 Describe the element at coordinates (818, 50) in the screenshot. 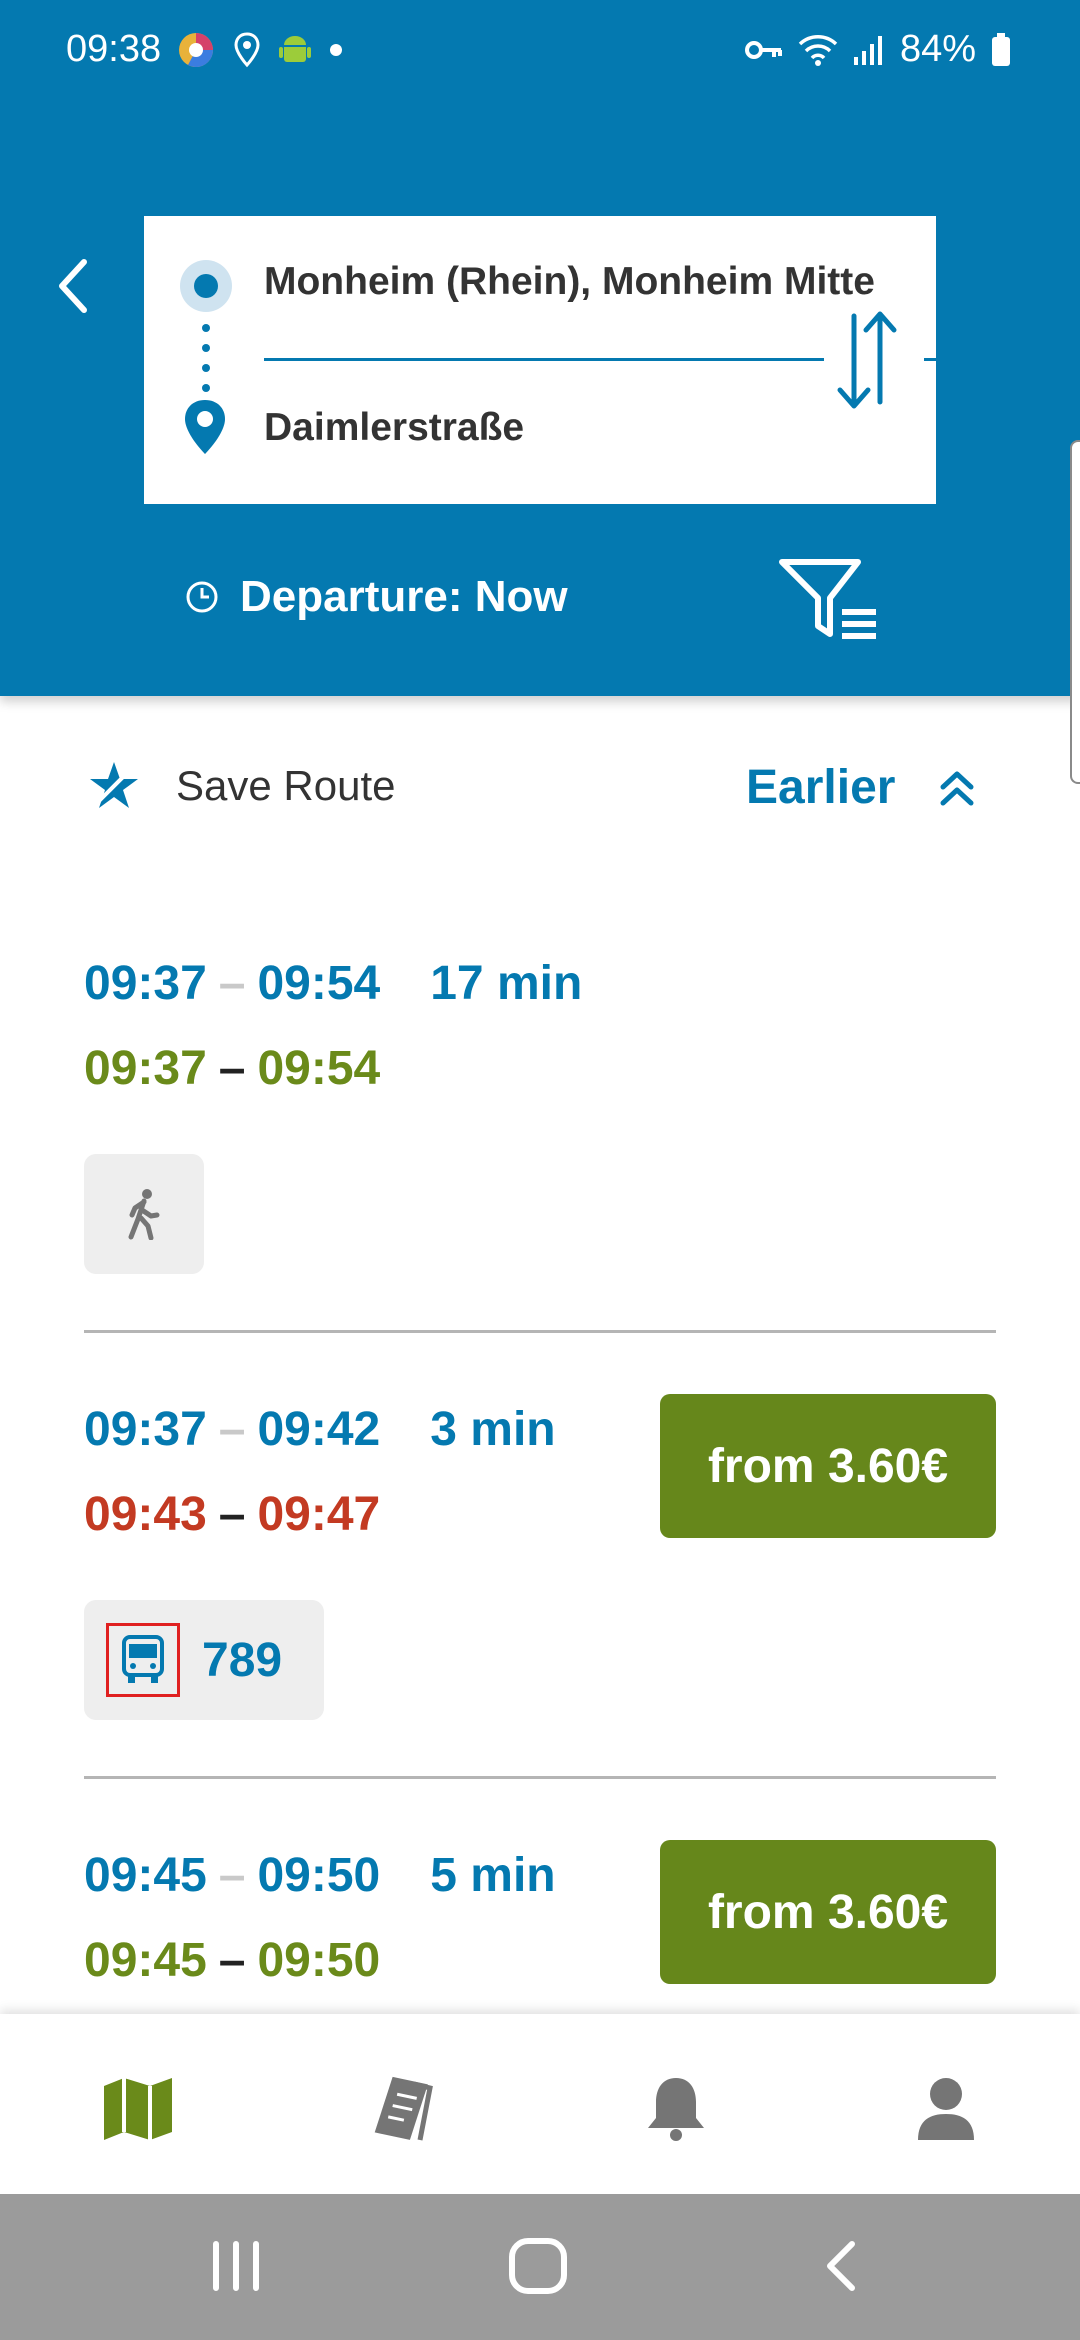

I see `wifi-icon` at that location.